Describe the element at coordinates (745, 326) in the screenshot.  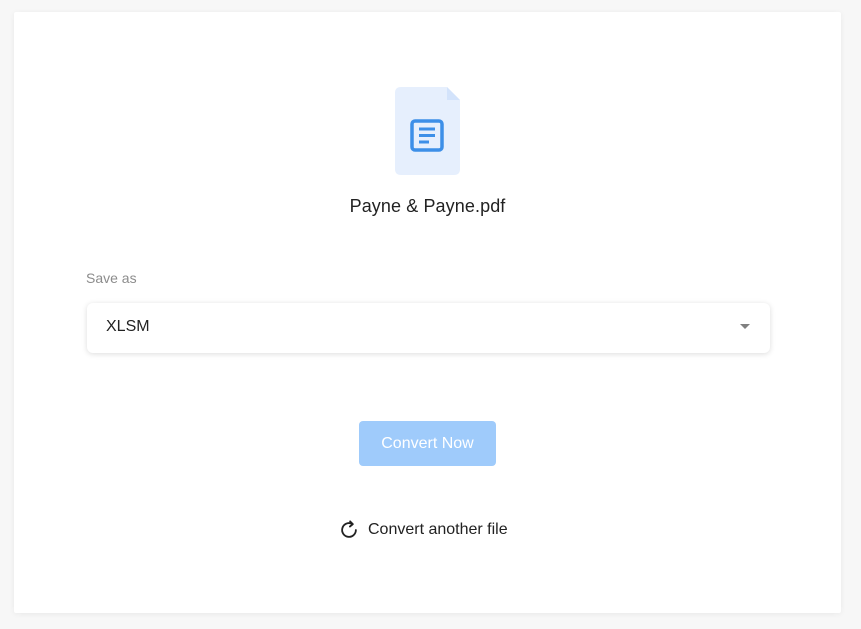
I see `caret-down-icon` at that location.